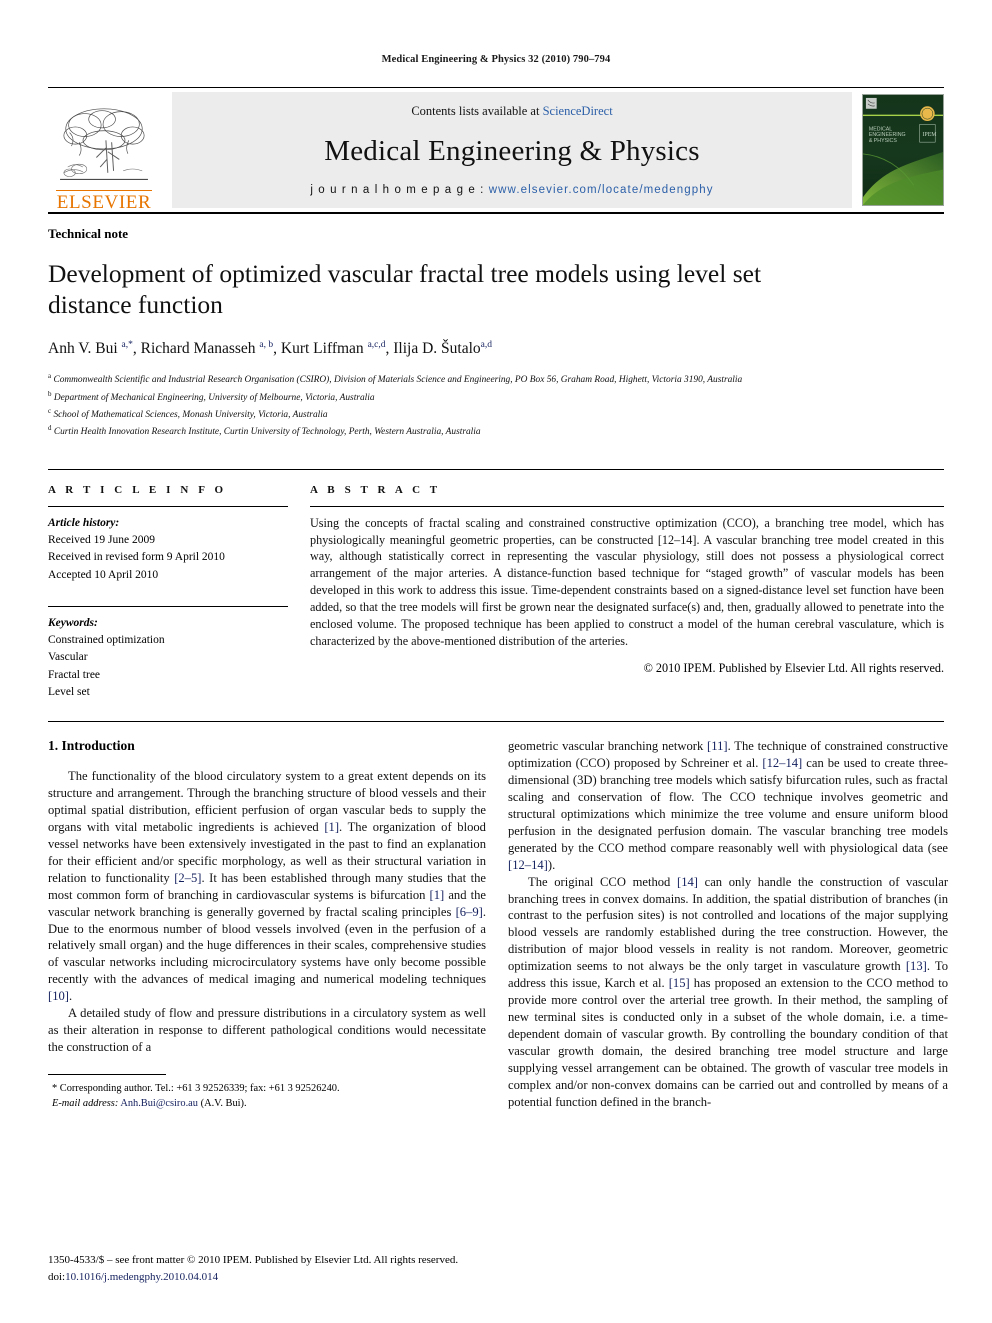 This screenshot has height=1323, width=992. Describe the element at coordinates (57, 1276) in the screenshot. I see `doi-prefix: doi:` at that location.